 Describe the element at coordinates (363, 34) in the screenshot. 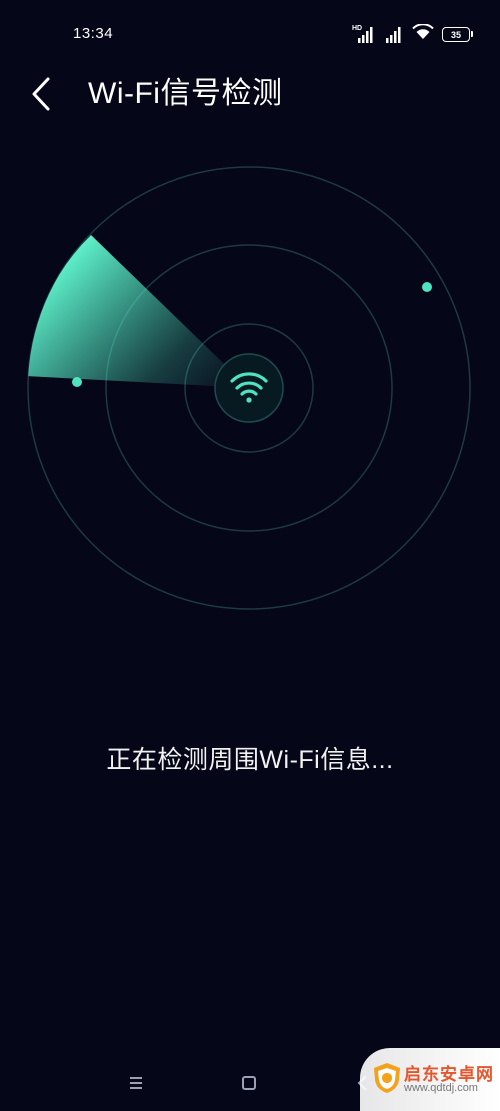

I see `signal-hd-icon: HD` at that location.